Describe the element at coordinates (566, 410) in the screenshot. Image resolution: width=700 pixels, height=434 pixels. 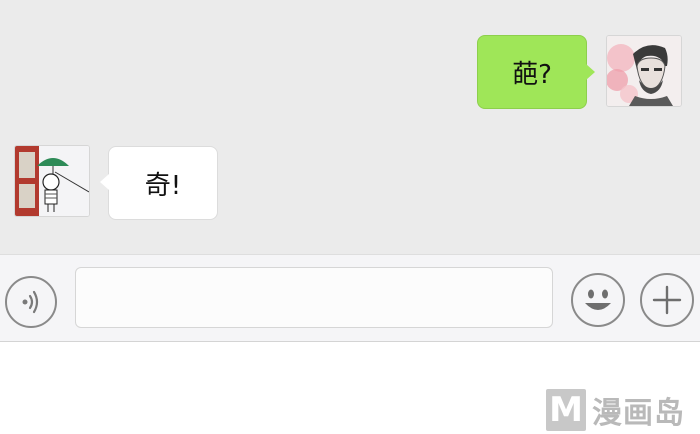
I see `watermark-logo: M` at that location.